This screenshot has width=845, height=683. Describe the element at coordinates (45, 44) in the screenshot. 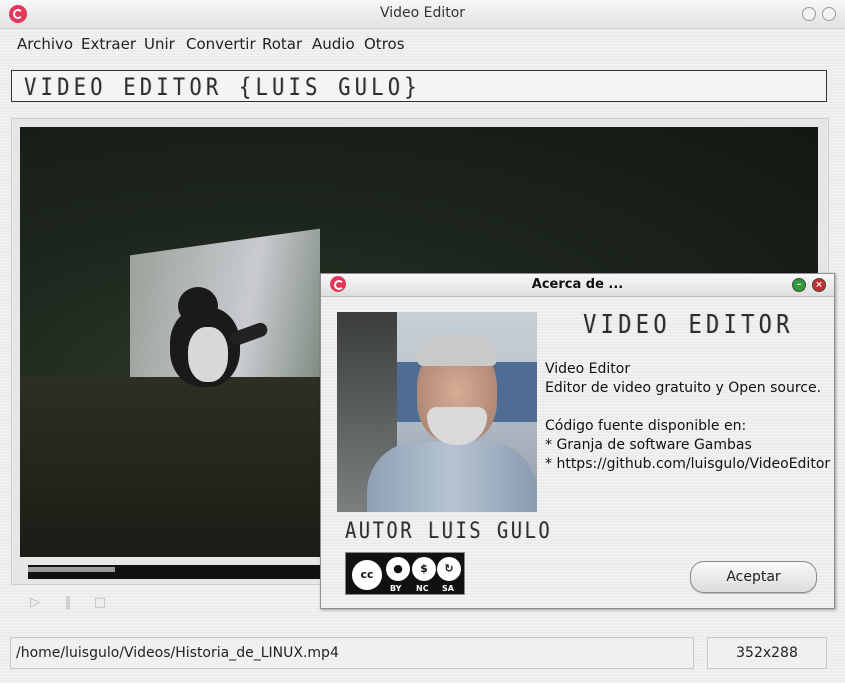

I see `menu-archivo: Archivo` at that location.